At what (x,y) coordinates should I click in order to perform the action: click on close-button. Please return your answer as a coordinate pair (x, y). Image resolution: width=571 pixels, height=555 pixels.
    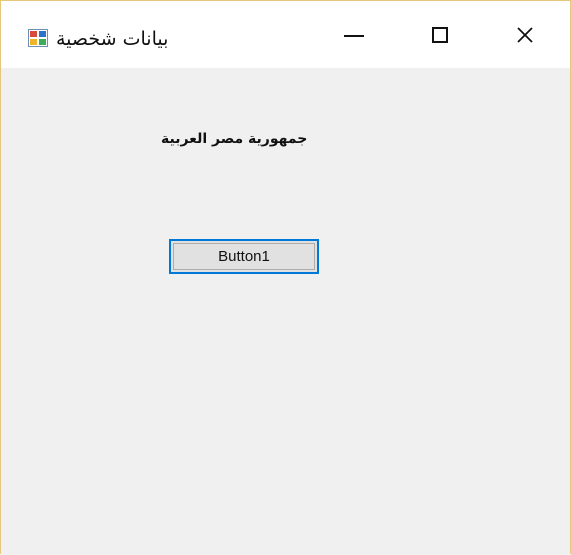
    Looking at the image, I should click on (525, 34).